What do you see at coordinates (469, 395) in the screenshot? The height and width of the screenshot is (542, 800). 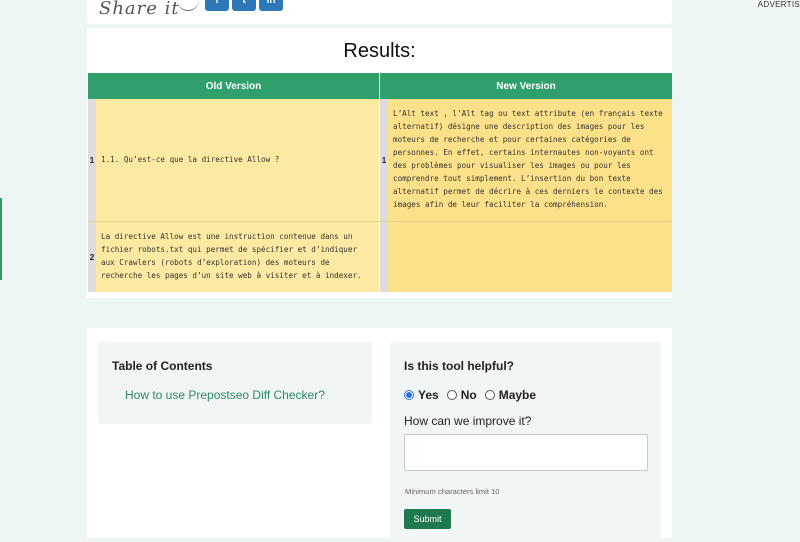 I see `radio-no-label: No` at bounding box center [469, 395].